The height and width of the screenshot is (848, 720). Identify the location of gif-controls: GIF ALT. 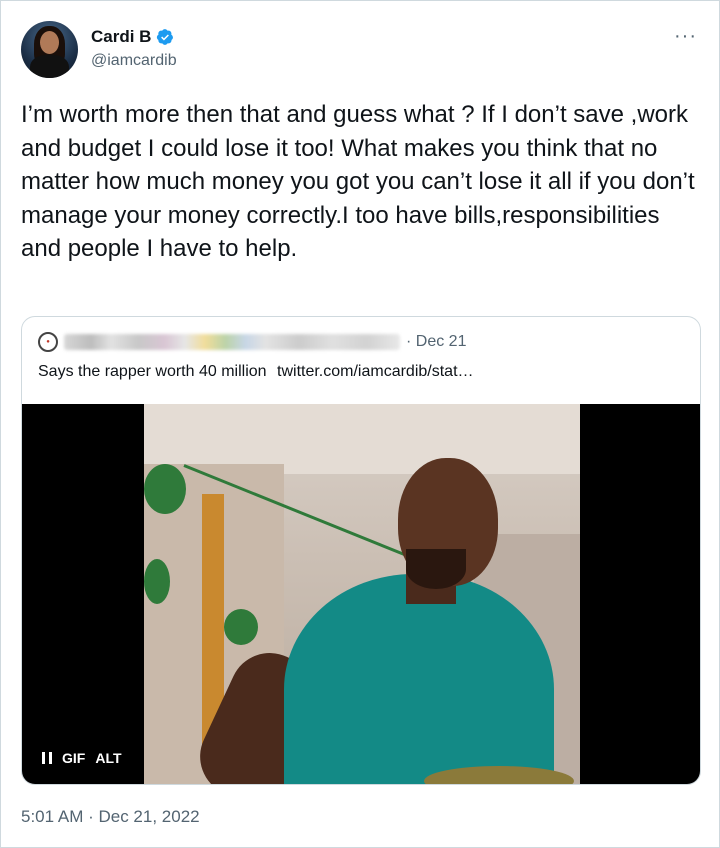
(82, 758).